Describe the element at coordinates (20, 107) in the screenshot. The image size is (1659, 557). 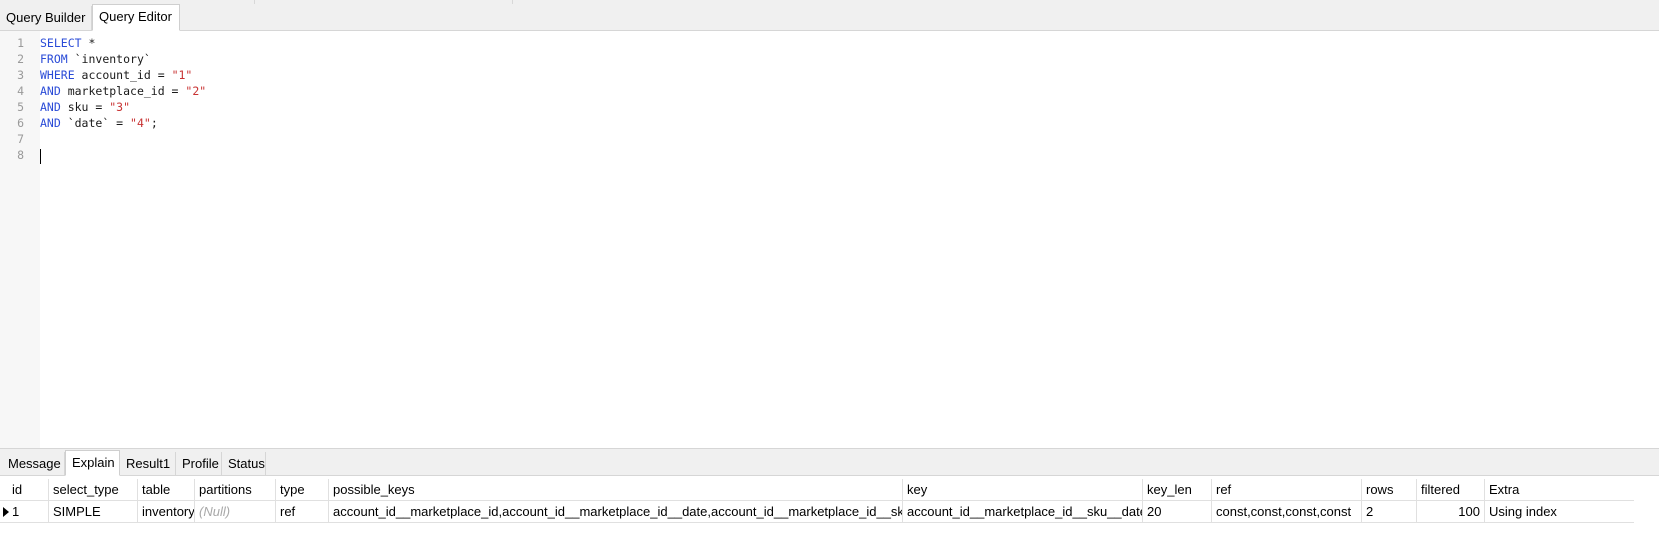
I see `line-number: 5` at that location.